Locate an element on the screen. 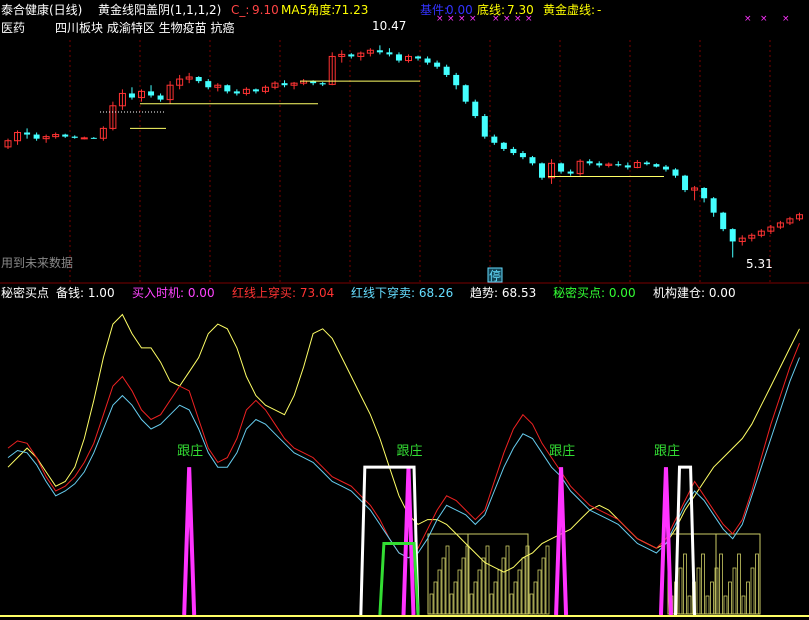  indicator-value: 红线下穿卖: 68.26 is located at coordinates (402, 292).